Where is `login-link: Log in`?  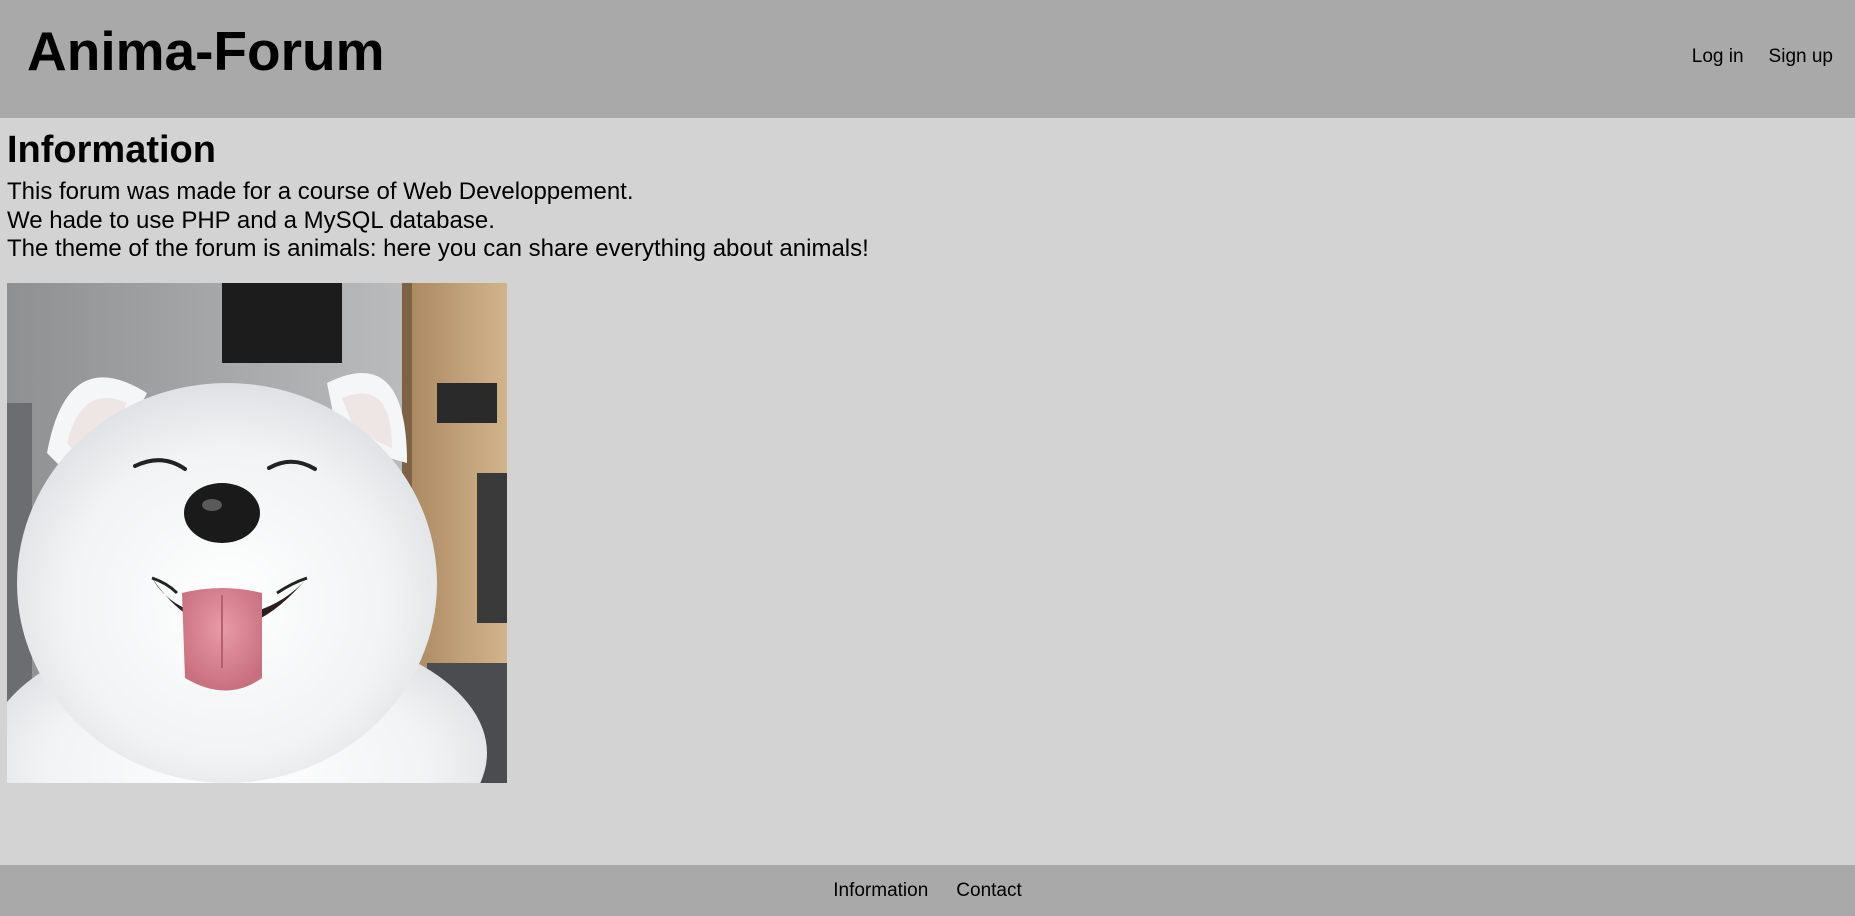
login-link: Log in is located at coordinates (1718, 57).